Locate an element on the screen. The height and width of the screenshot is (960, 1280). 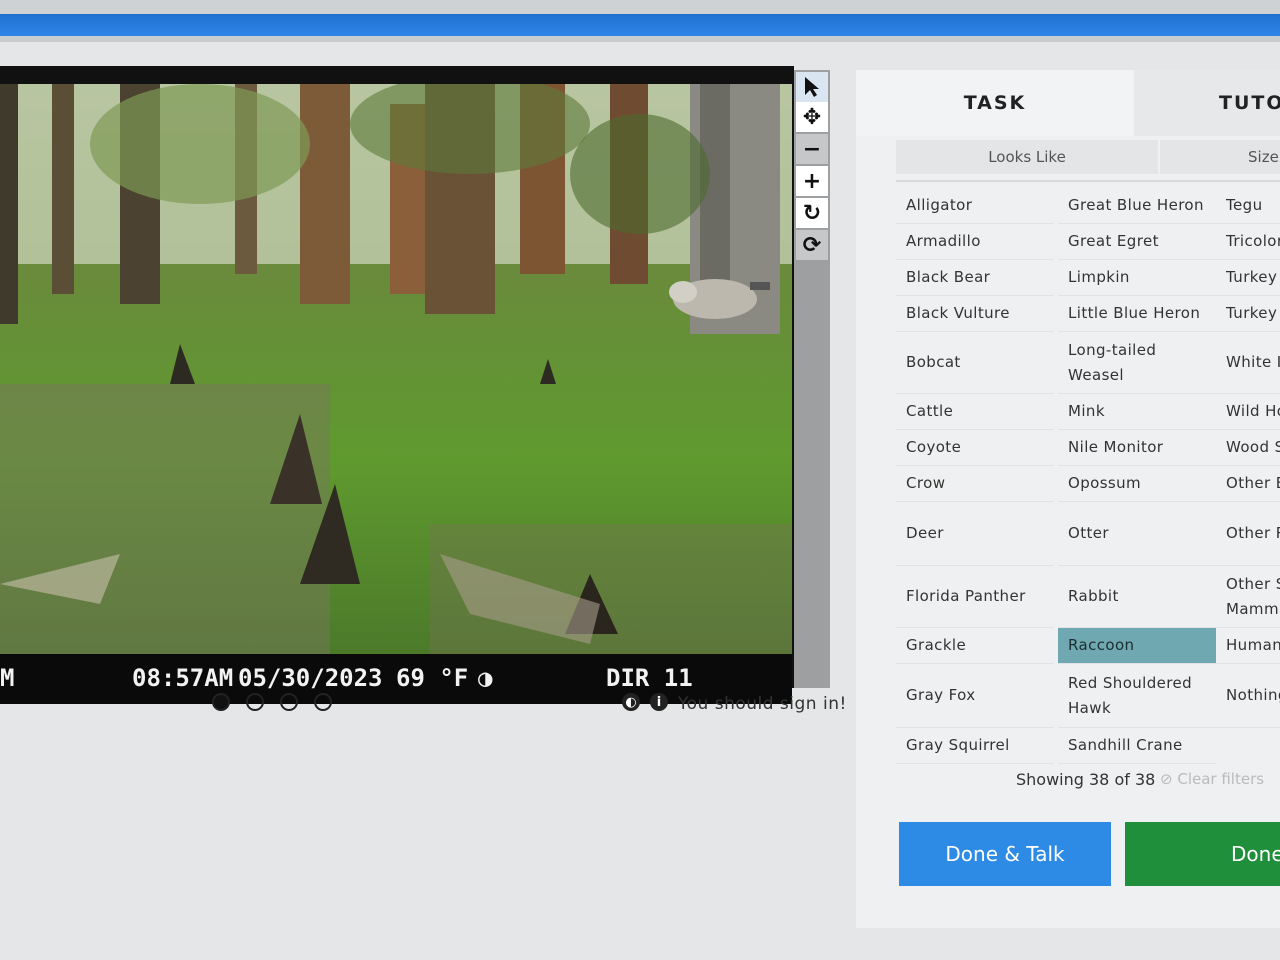
species-choice: Nile Monitor is located at coordinates (1137, 448).